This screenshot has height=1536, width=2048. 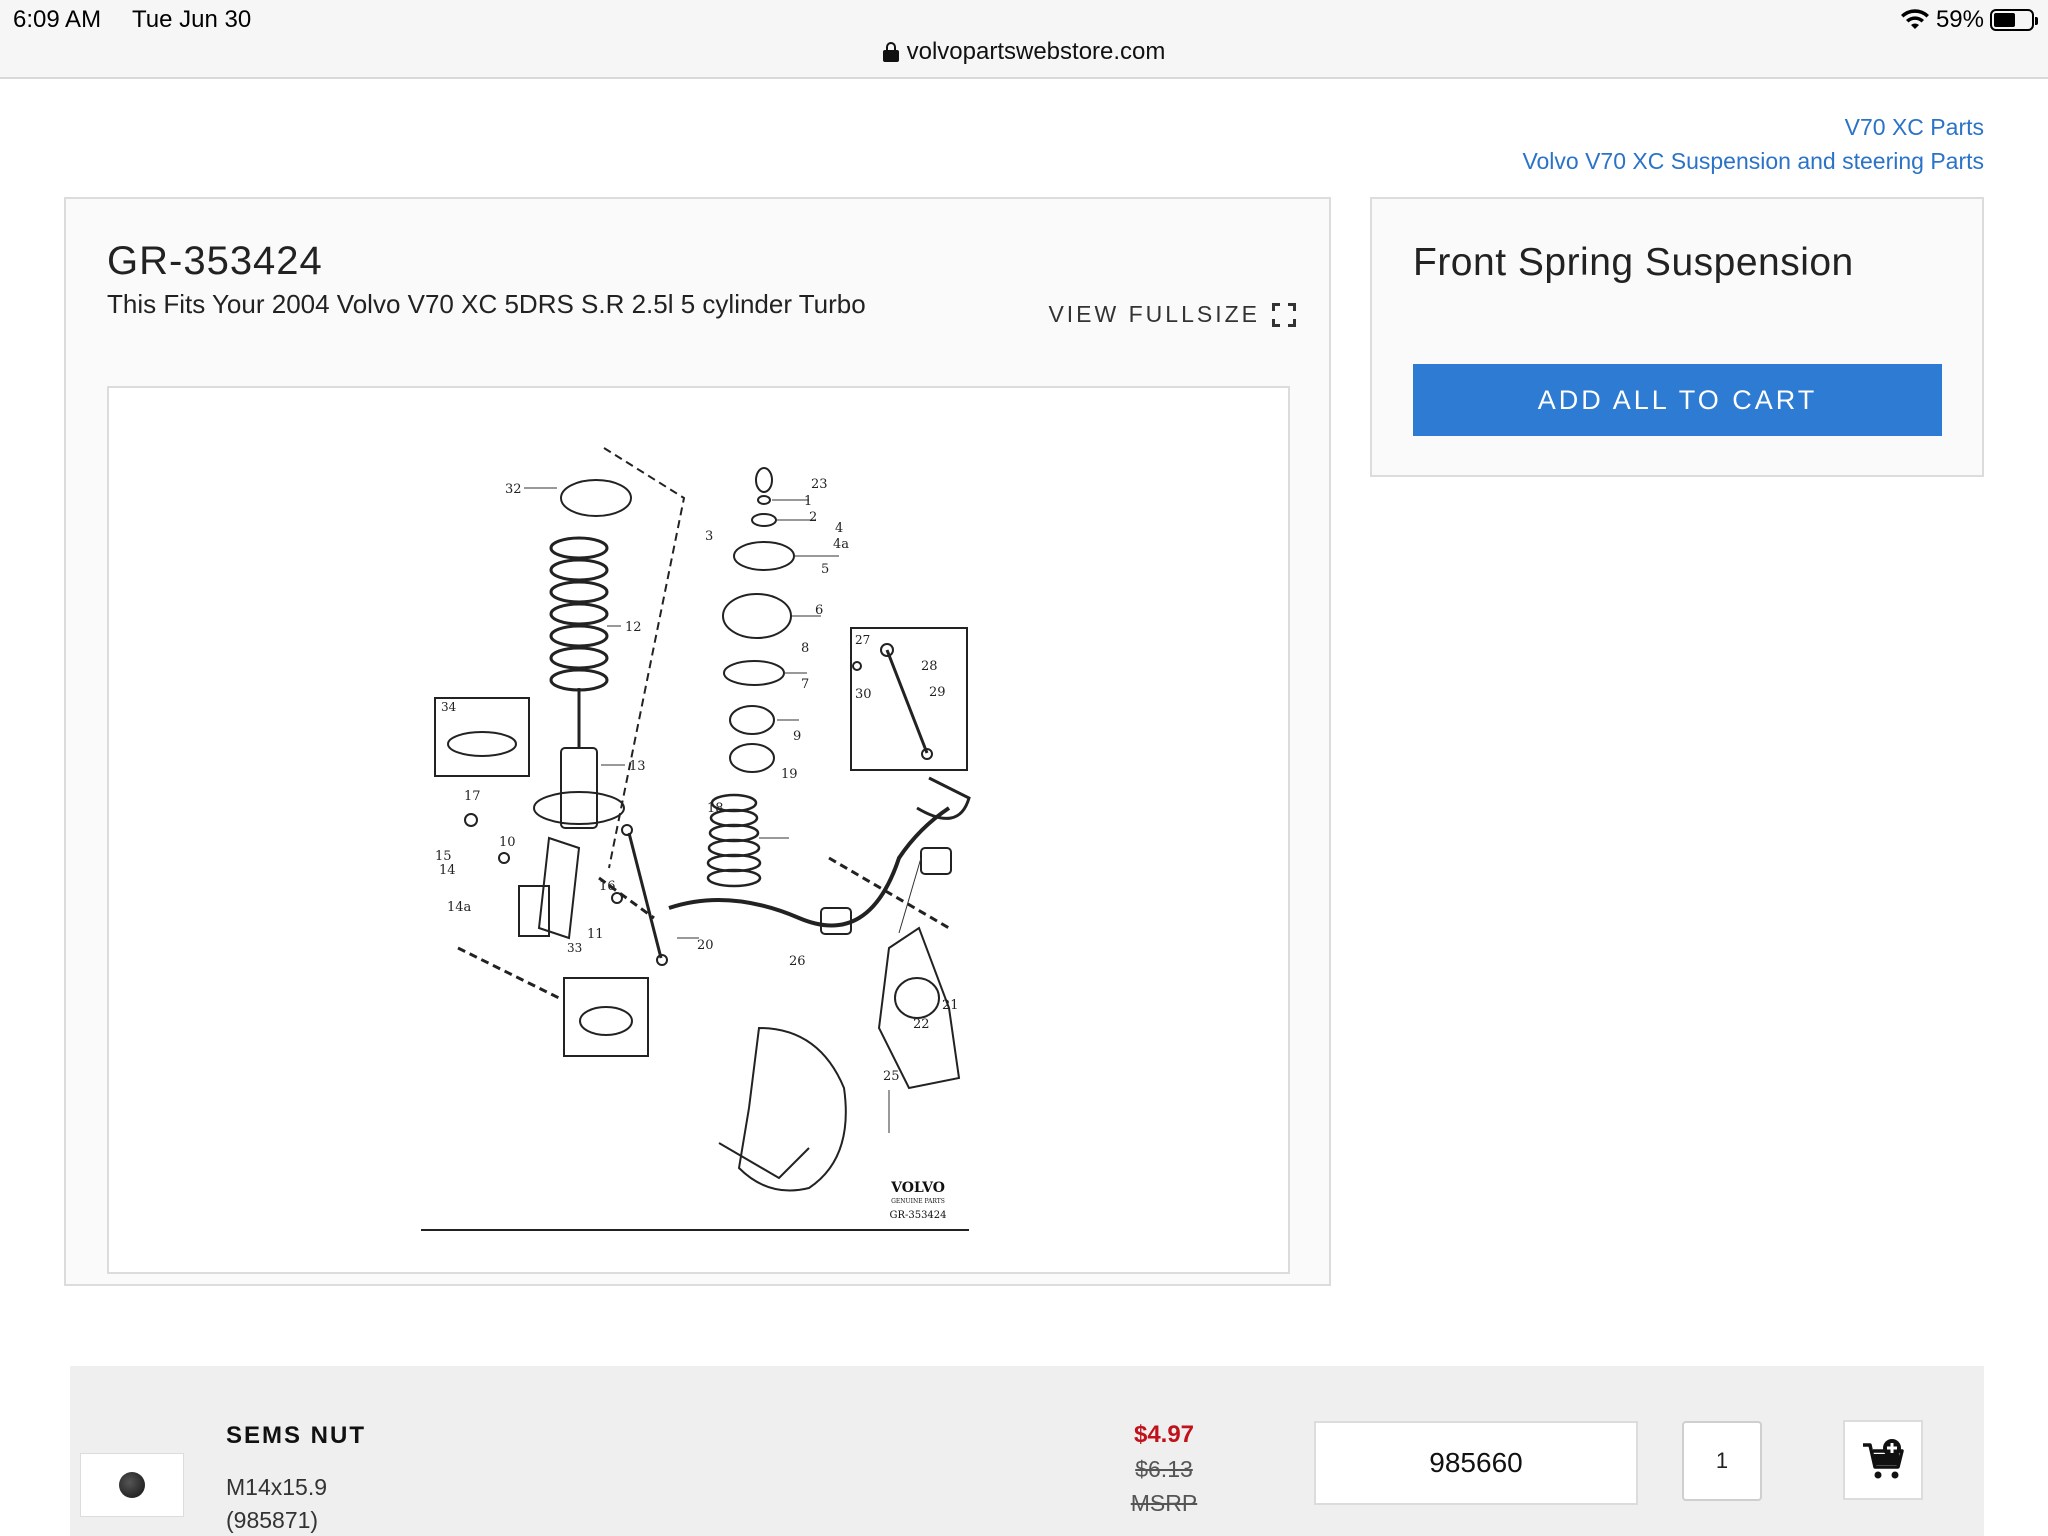 What do you see at coordinates (918, 1201) in the screenshot?
I see `volvo-logo-sub: GENUINE PARTS` at bounding box center [918, 1201].